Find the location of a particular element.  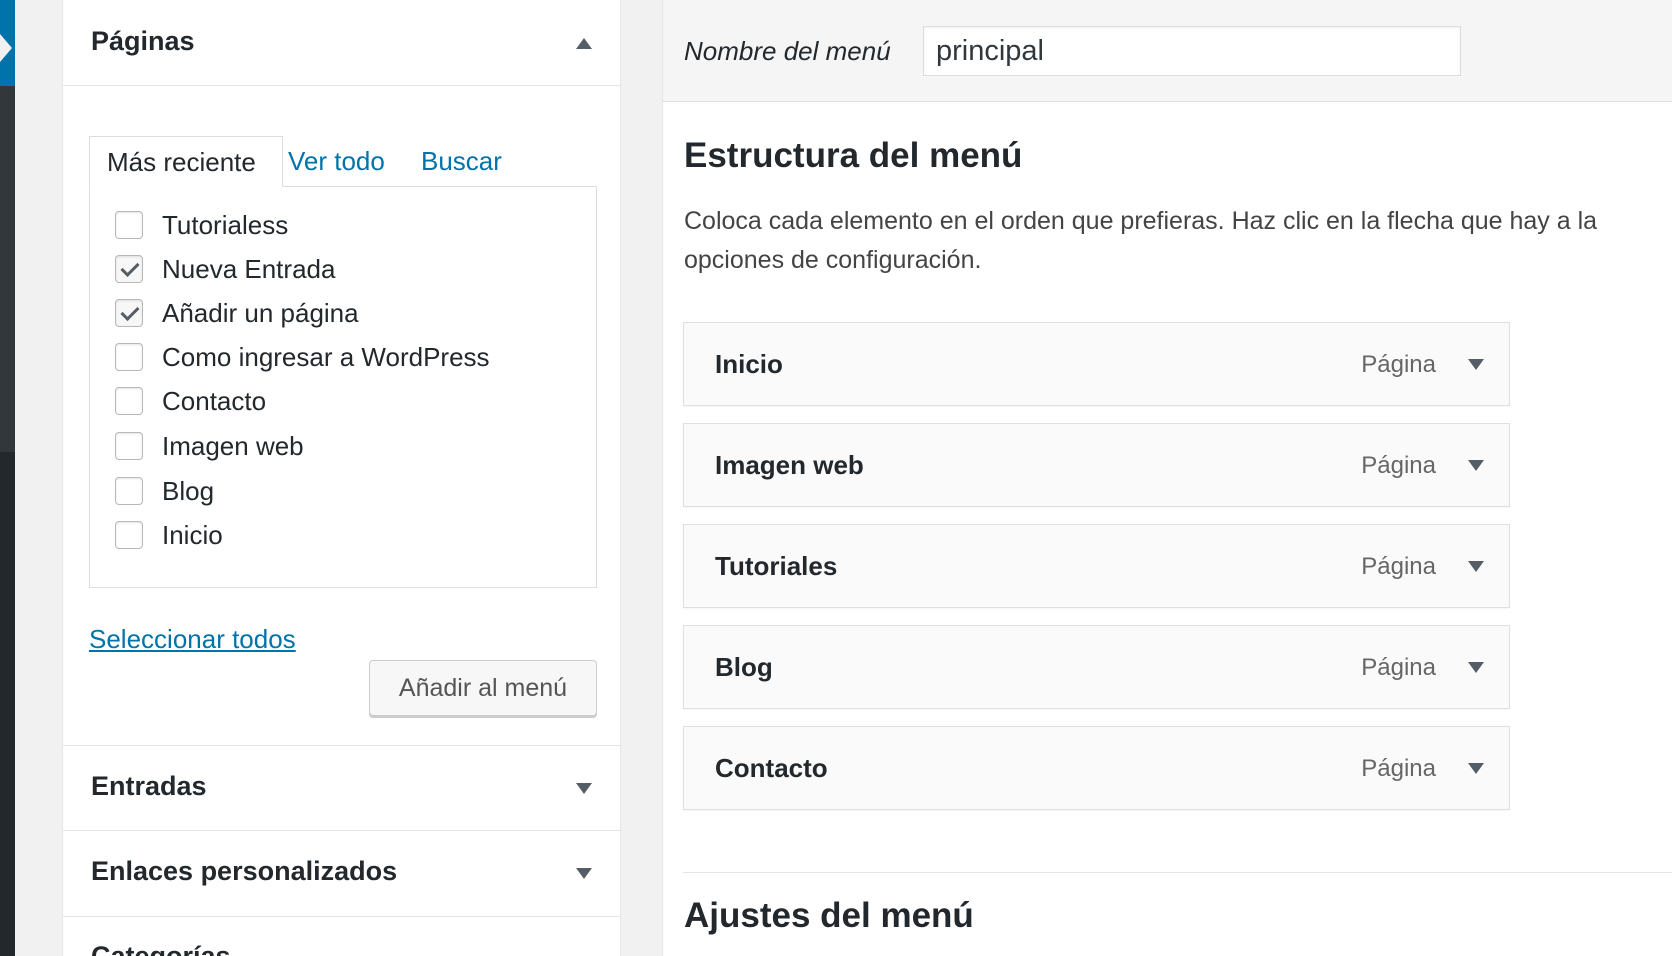

menu-settings-title: Ajustes del menú is located at coordinates (829, 915).